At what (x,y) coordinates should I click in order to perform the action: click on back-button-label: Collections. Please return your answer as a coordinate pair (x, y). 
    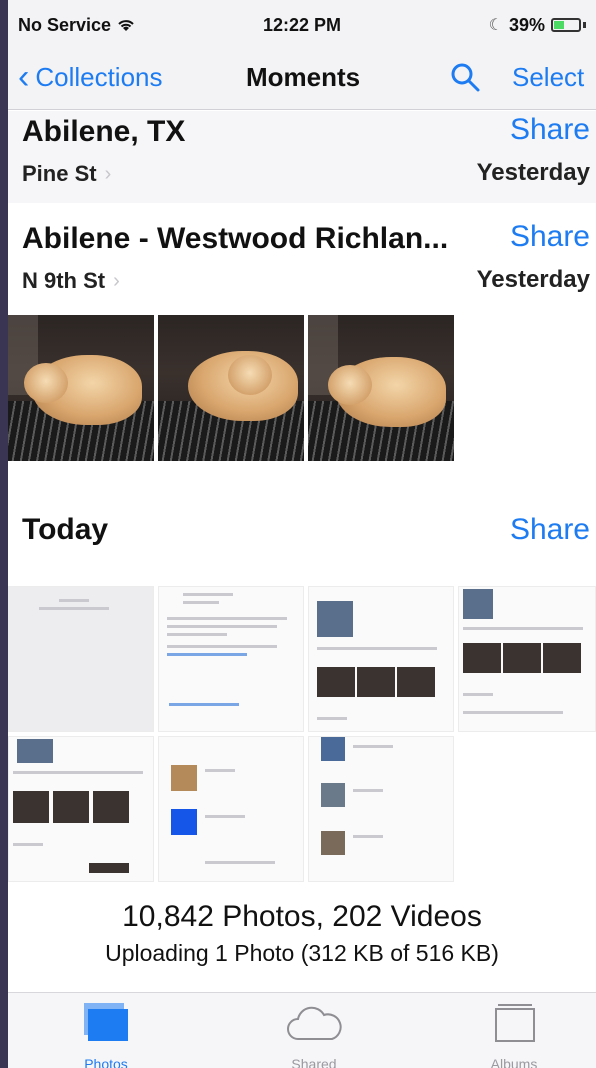
    Looking at the image, I should click on (99, 76).